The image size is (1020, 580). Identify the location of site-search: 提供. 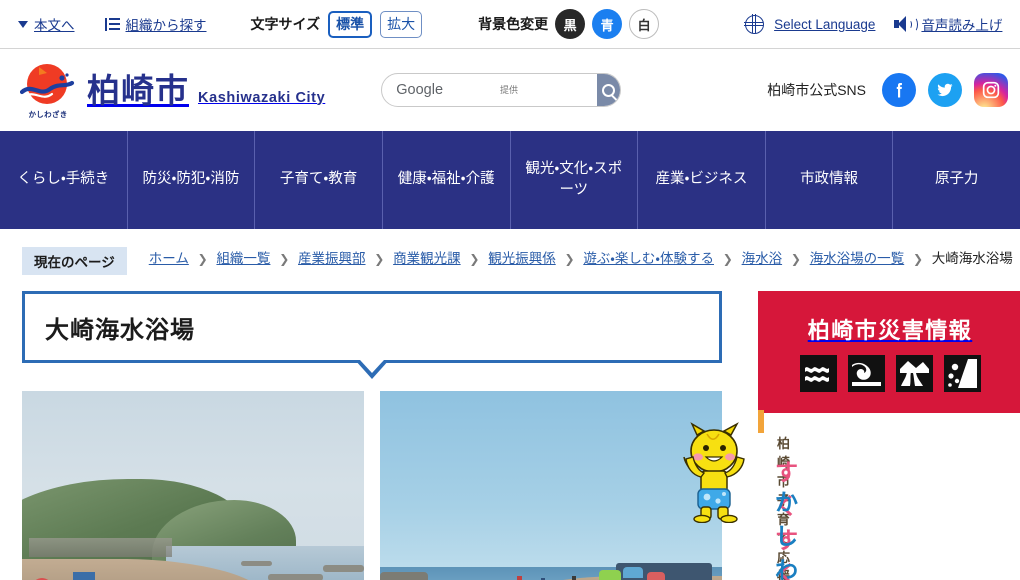
(501, 90).